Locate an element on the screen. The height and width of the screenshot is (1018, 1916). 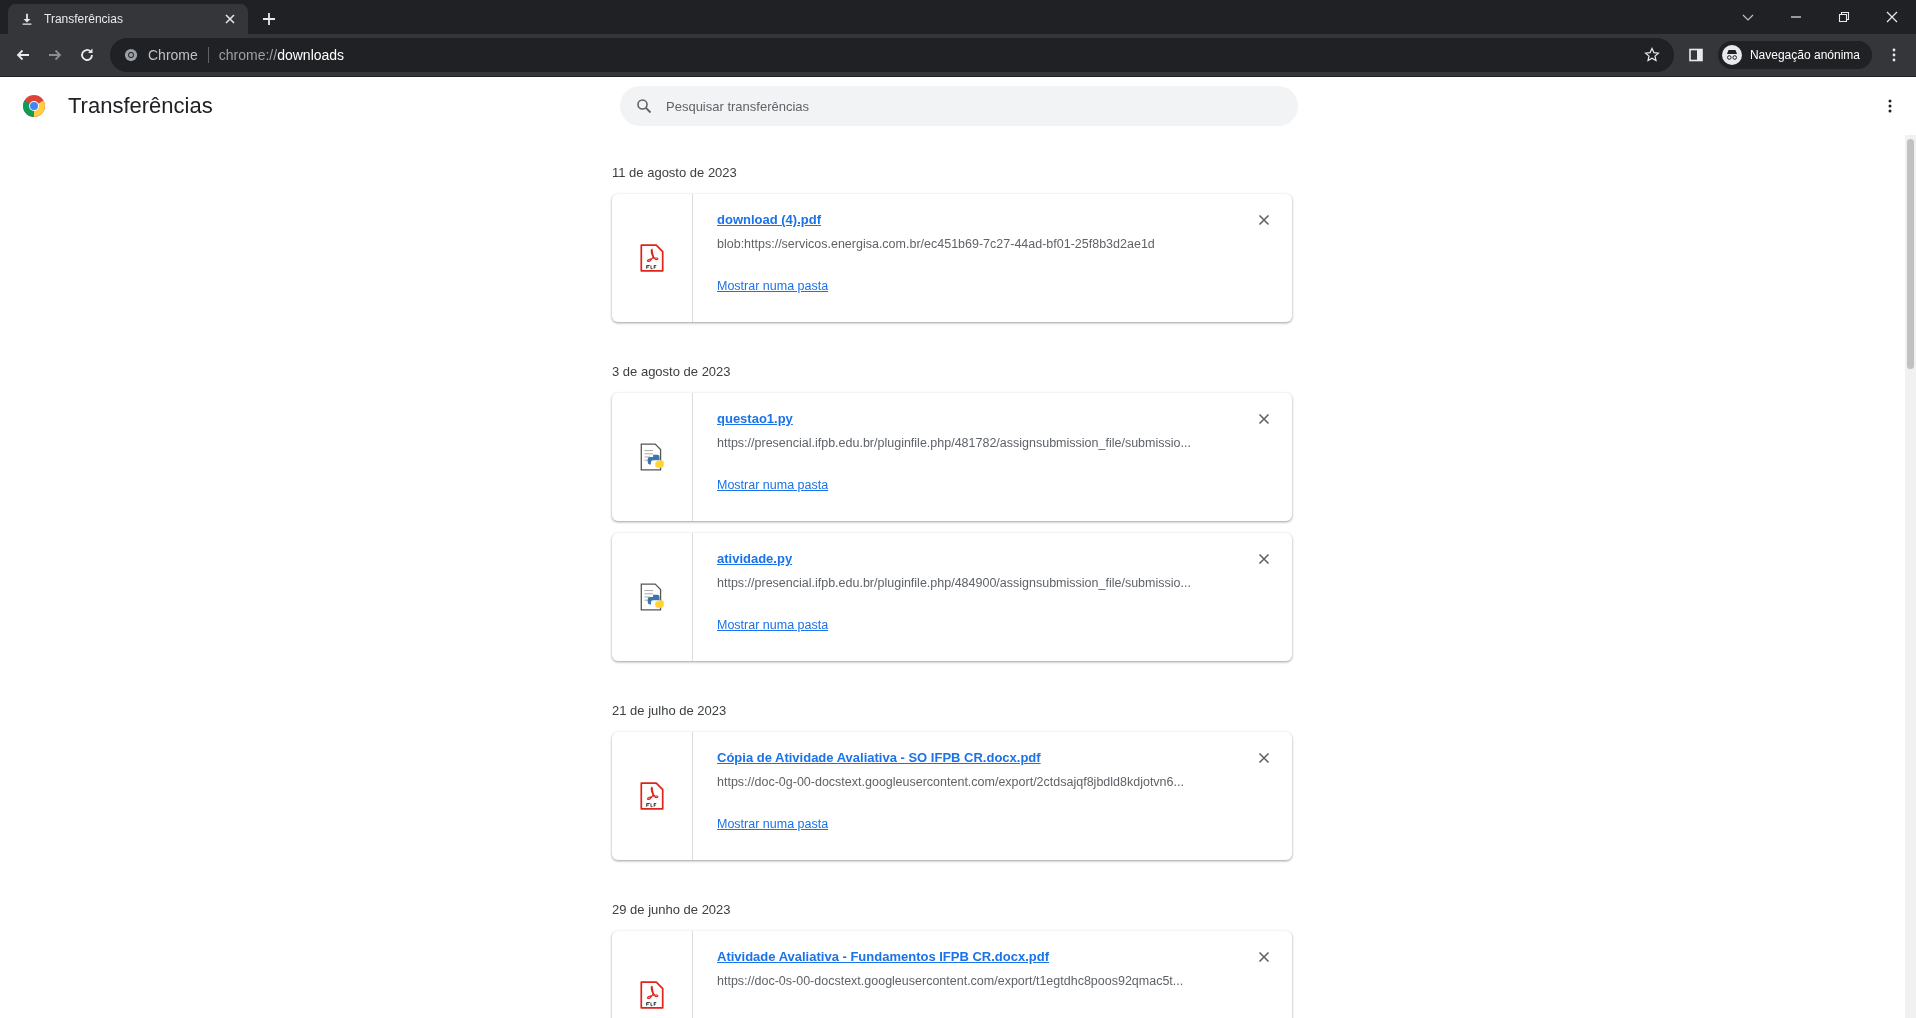
profile-button: Navegação anónima is located at coordinates (1794, 55).